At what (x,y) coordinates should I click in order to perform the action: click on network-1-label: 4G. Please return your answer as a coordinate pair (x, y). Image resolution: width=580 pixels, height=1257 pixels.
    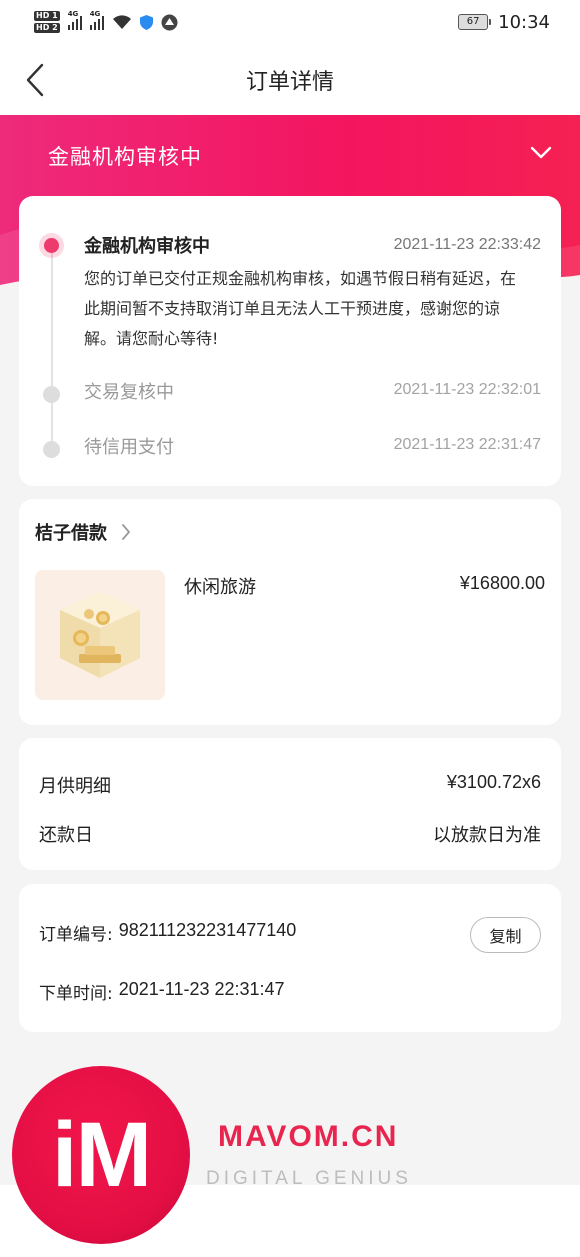
    Looking at the image, I should click on (73, 14).